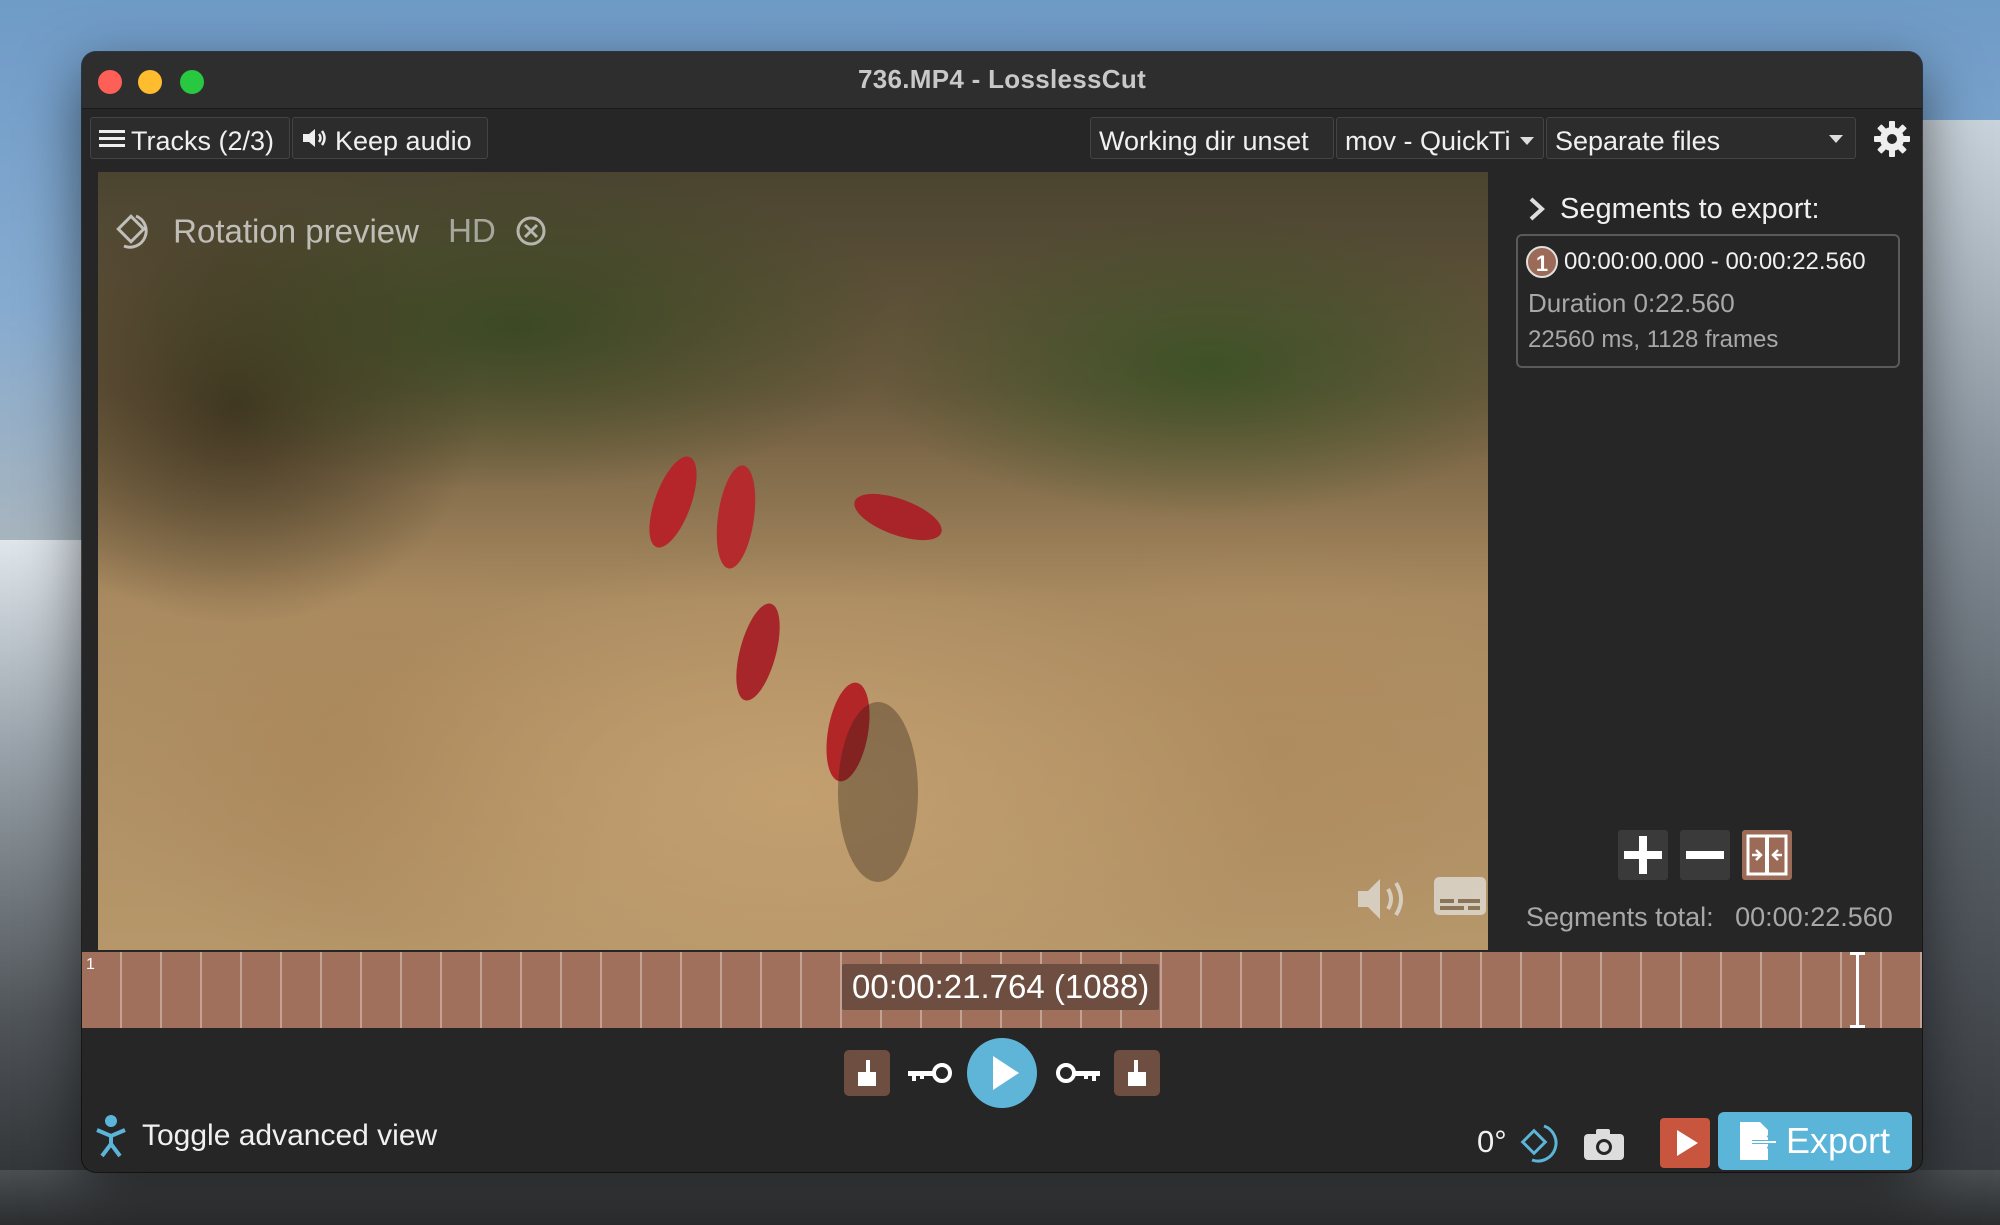 This screenshot has width=2000, height=1225. What do you see at coordinates (1428, 140) in the screenshot?
I see `format-label: mov - QuickTi` at bounding box center [1428, 140].